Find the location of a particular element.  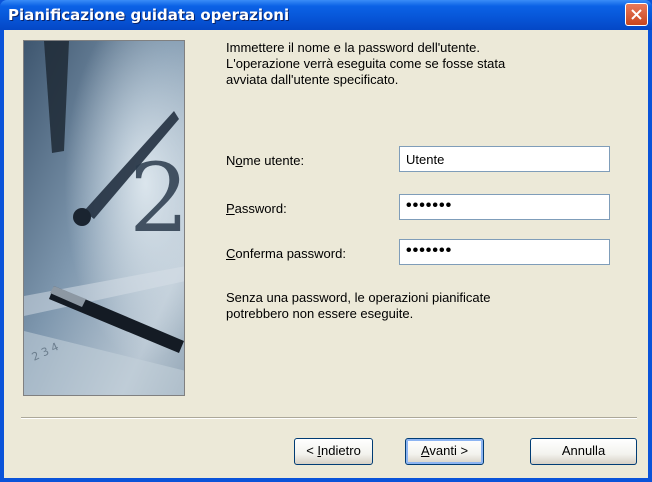

confirm-password-label: Conferma password: is located at coordinates (286, 253).